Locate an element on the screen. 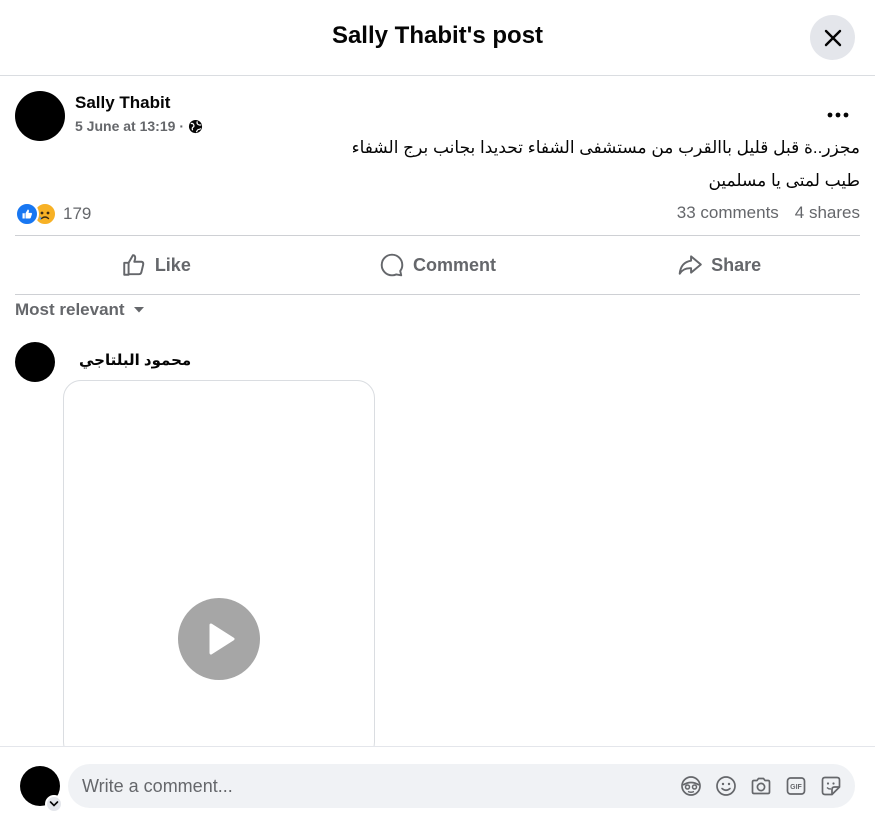 The image size is (875, 832). play-button is located at coordinates (219, 639).